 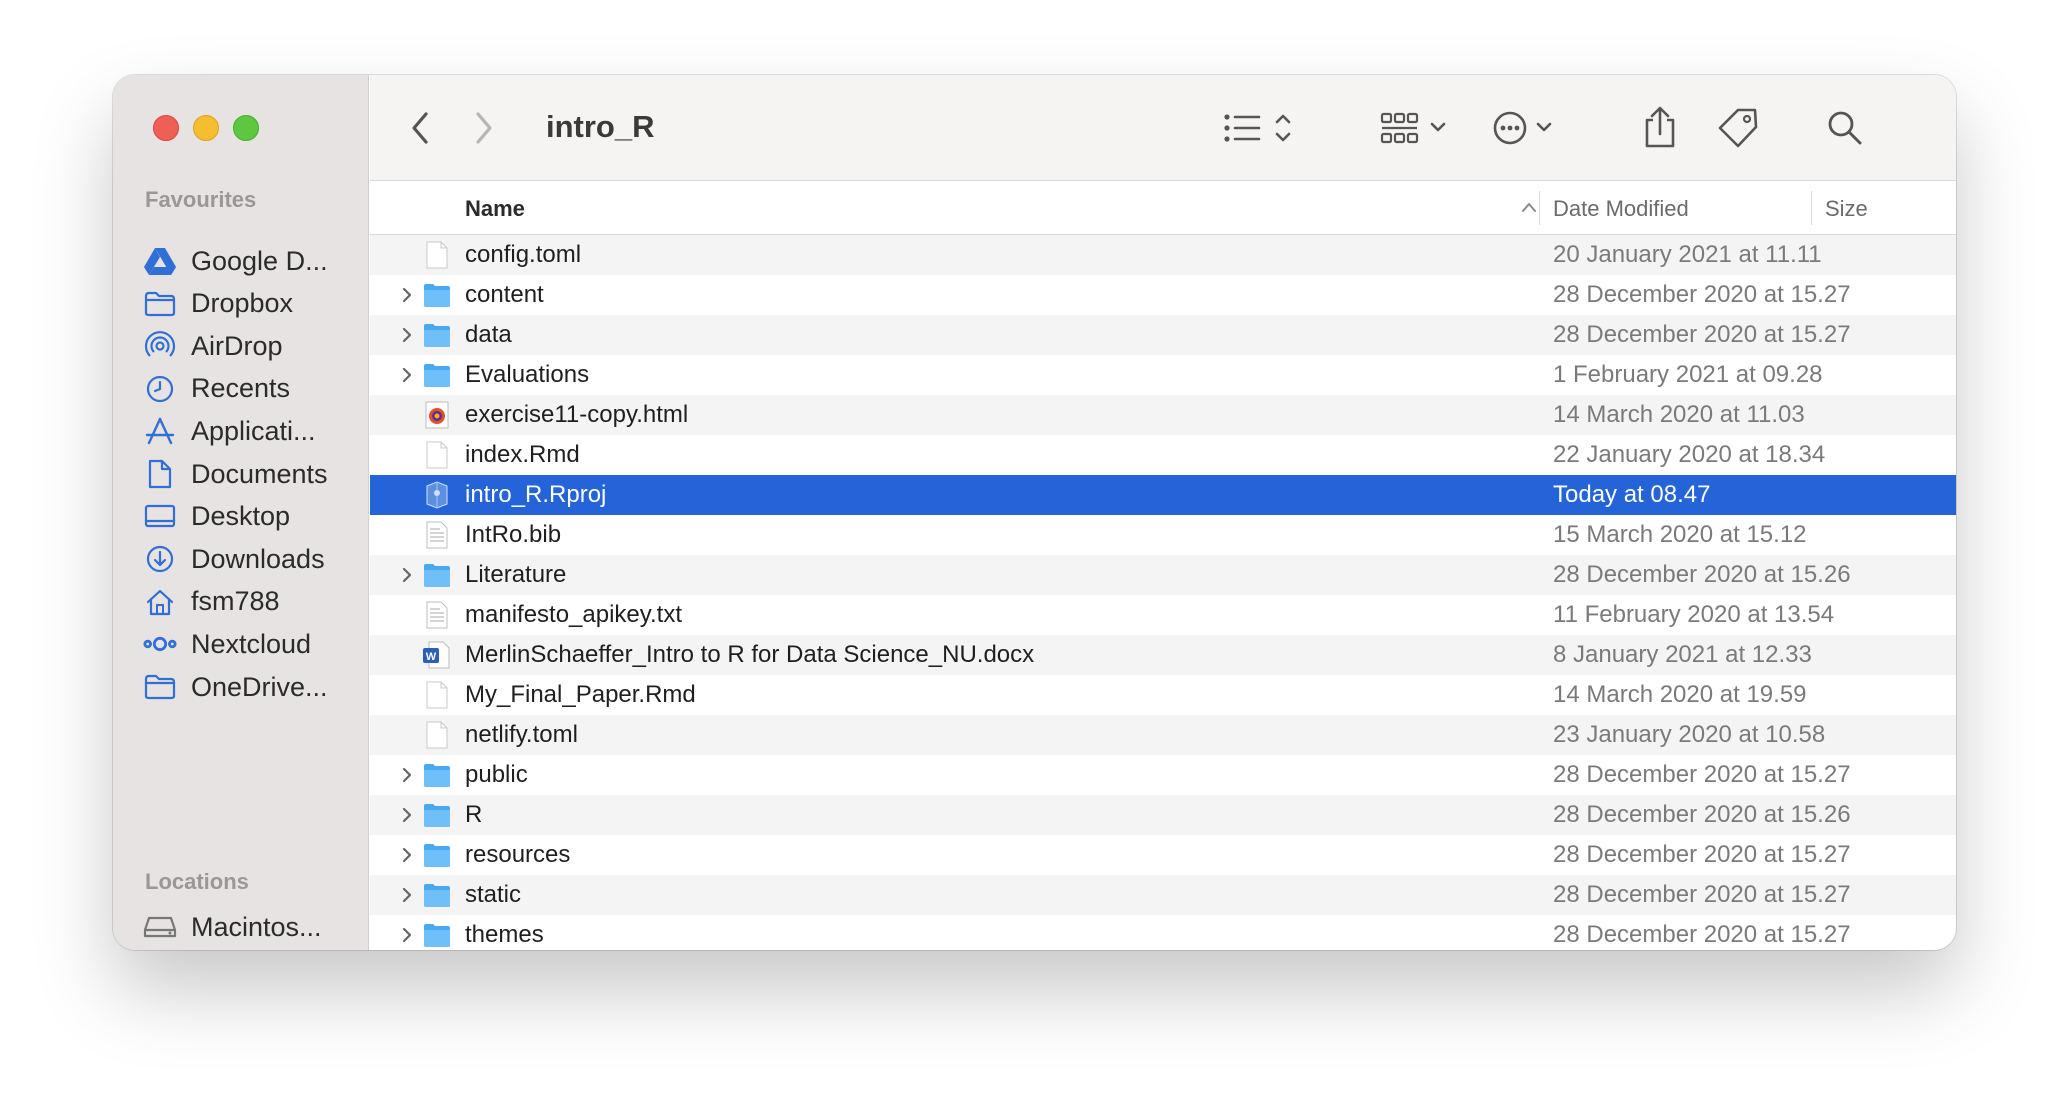 What do you see at coordinates (1163, 255) in the screenshot?
I see `file-row: config.toml 20 January 2021 at 11.11` at bounding box center [1163, 255].